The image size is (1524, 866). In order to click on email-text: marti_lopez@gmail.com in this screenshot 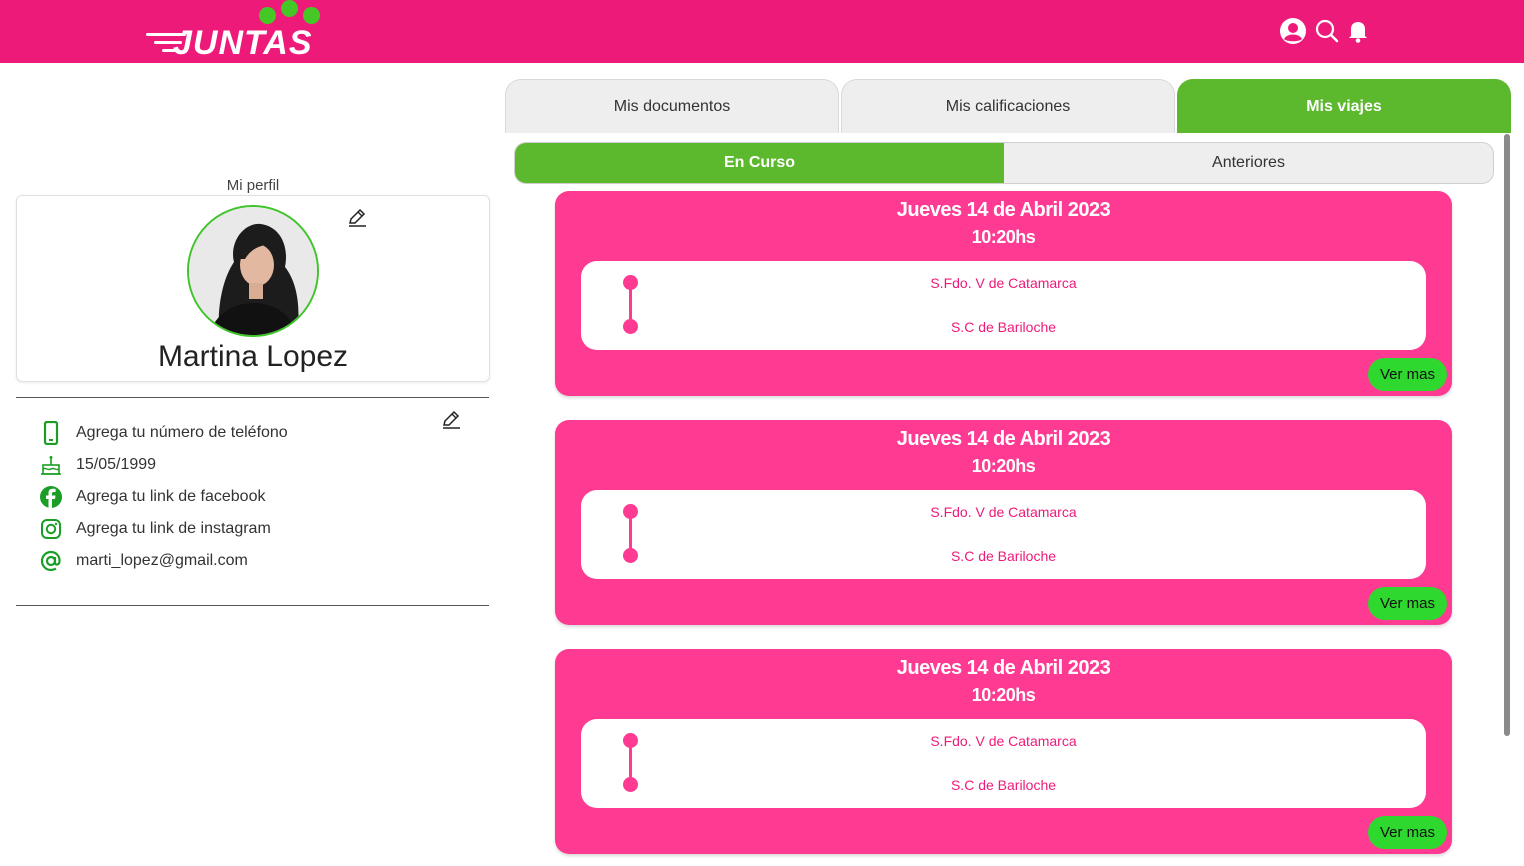, I will do `click(162, 560)`.